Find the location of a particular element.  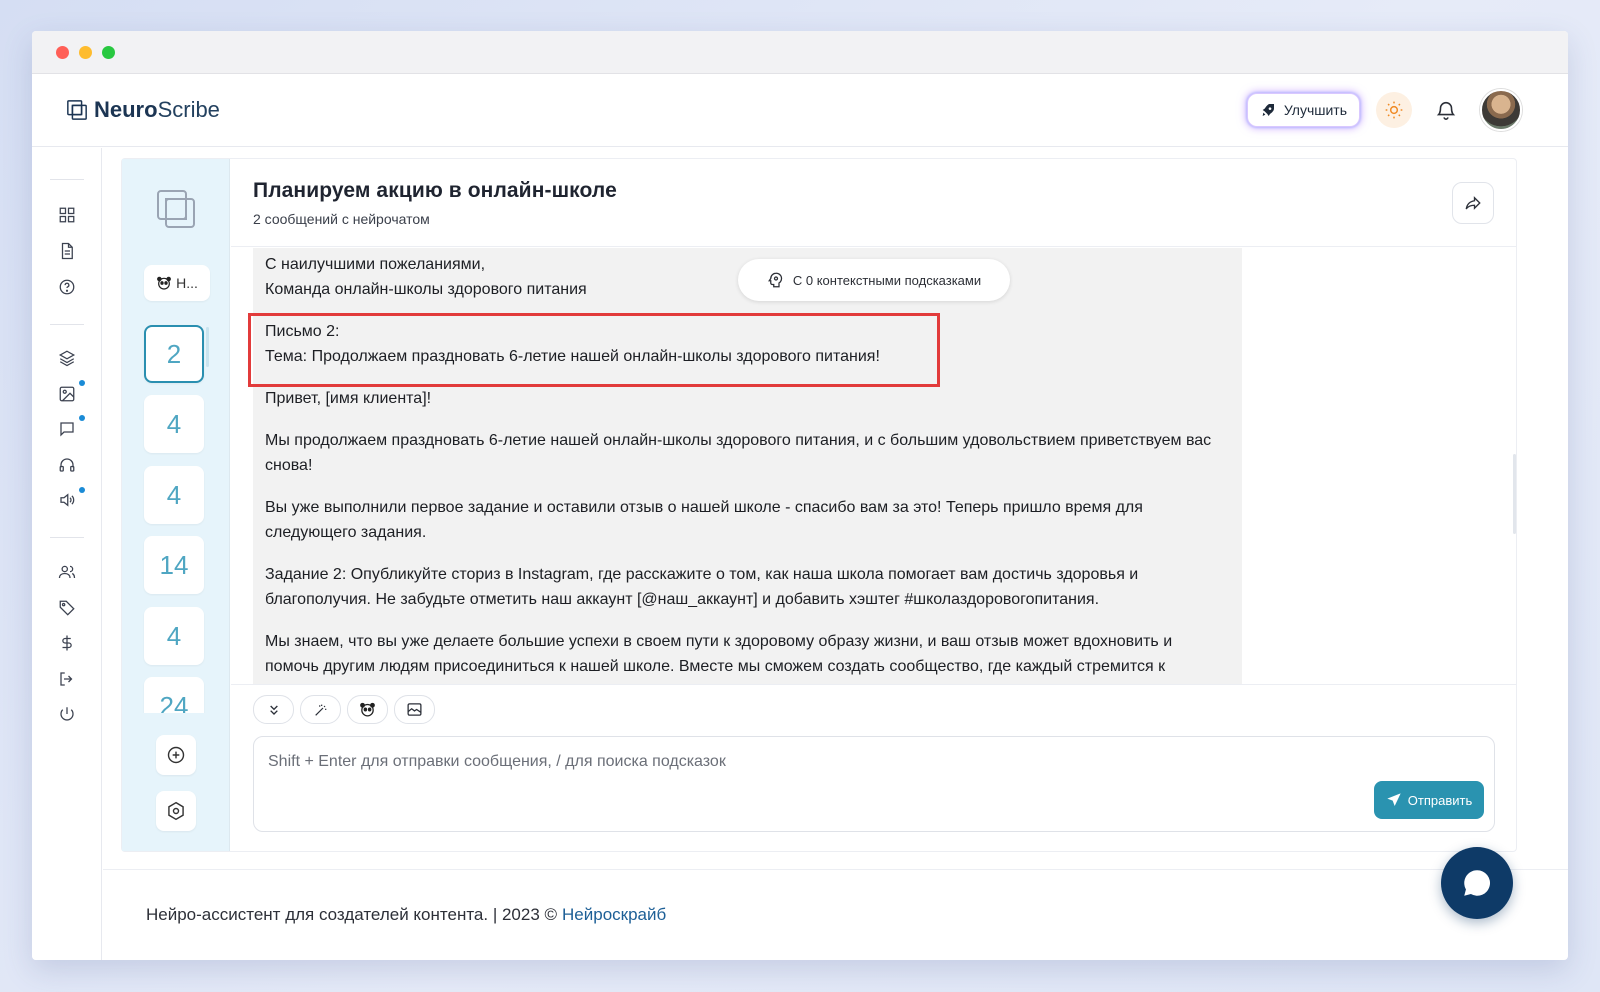

nav-users is located at coordinates (67, 572).